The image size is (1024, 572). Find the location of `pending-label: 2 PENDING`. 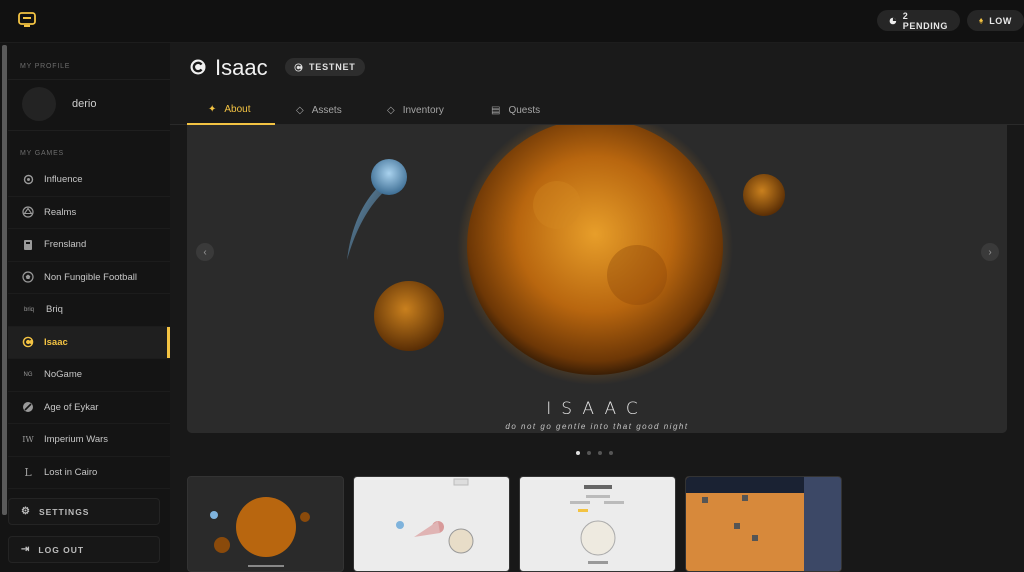

pending-label: 2 PENDING is located at coordinates (925, 20).